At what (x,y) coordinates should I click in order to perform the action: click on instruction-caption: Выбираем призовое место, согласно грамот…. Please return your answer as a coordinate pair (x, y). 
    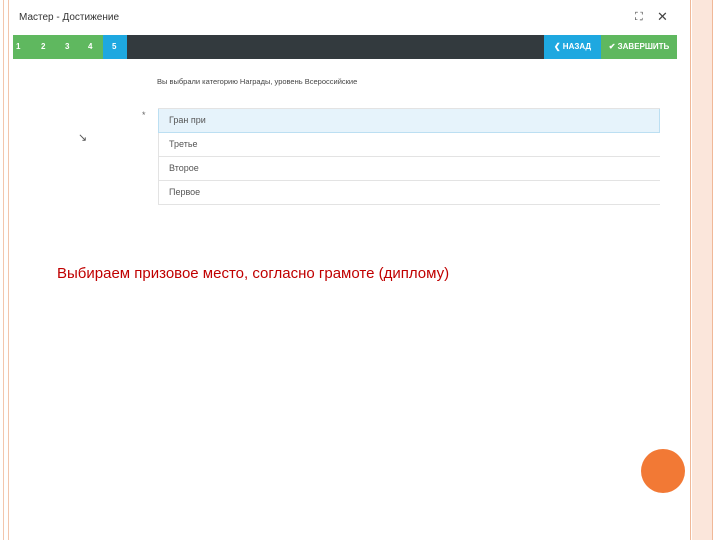
    Looking at the image, I should click on (253, 273).